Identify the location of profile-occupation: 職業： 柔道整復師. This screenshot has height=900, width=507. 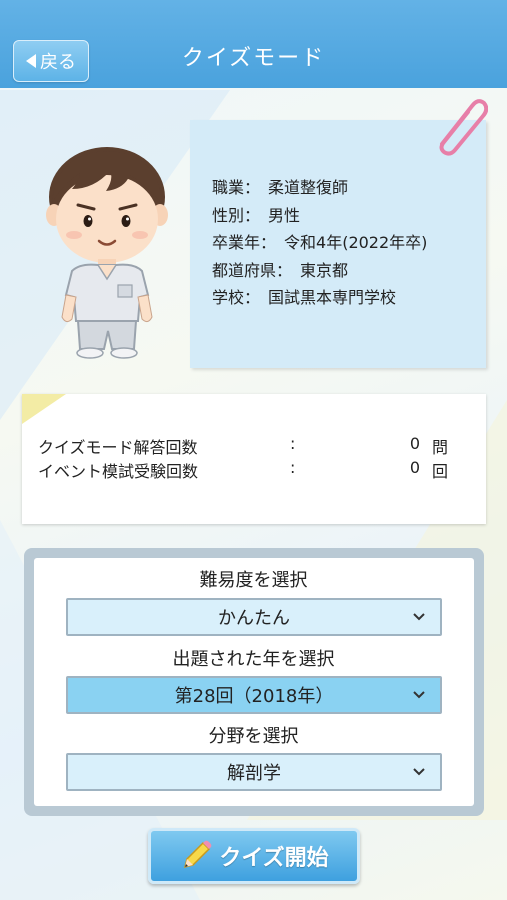
(319, 188).